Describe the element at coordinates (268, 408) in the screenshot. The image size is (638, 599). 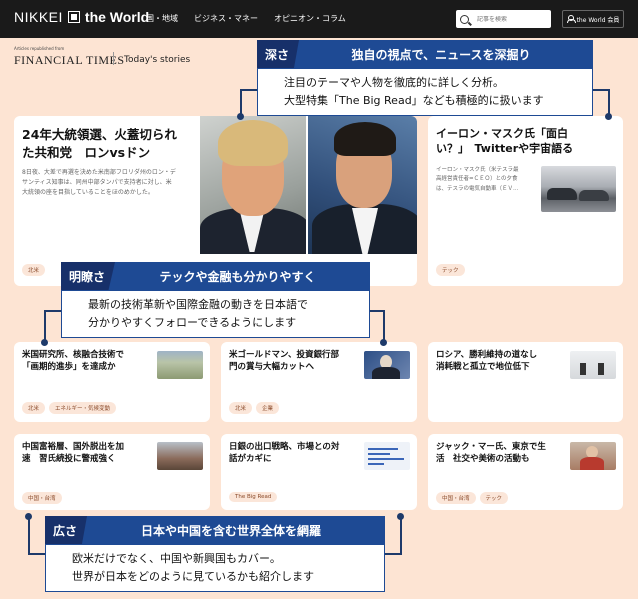
I see `tag-chip: 企業` at that location.